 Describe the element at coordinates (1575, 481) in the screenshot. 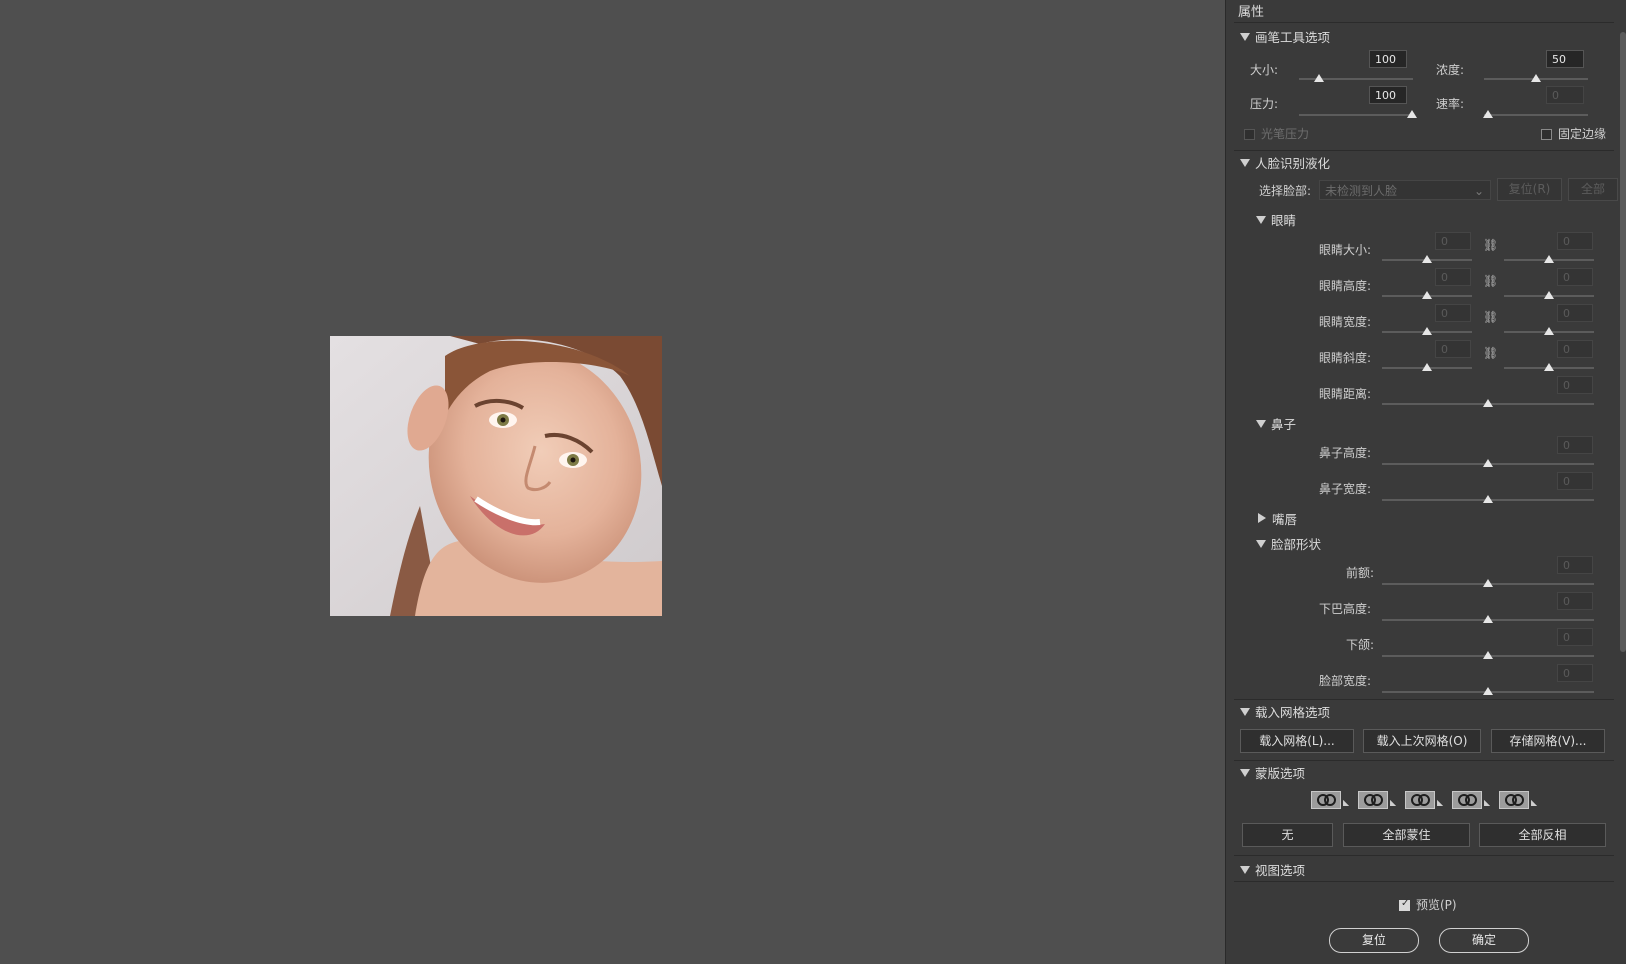

I see `nose-width-input: 0` at that location.